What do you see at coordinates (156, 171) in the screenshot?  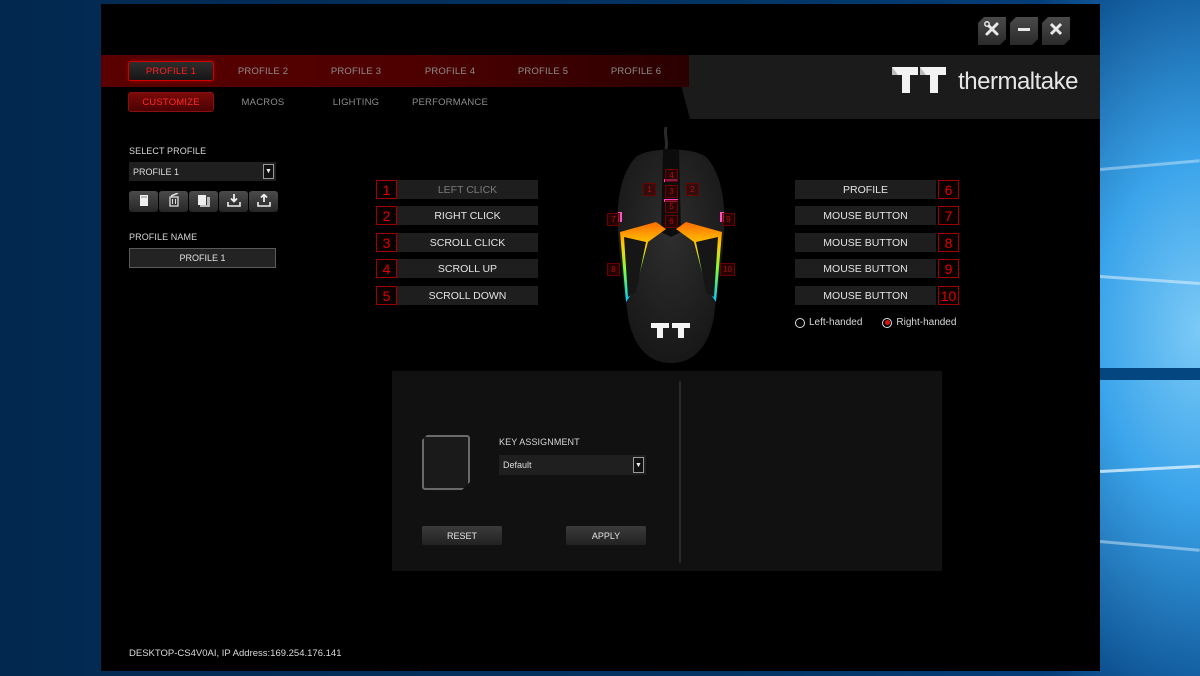 I see `profile-select-value: PROFILE 1` at bounding box center [156, 171].